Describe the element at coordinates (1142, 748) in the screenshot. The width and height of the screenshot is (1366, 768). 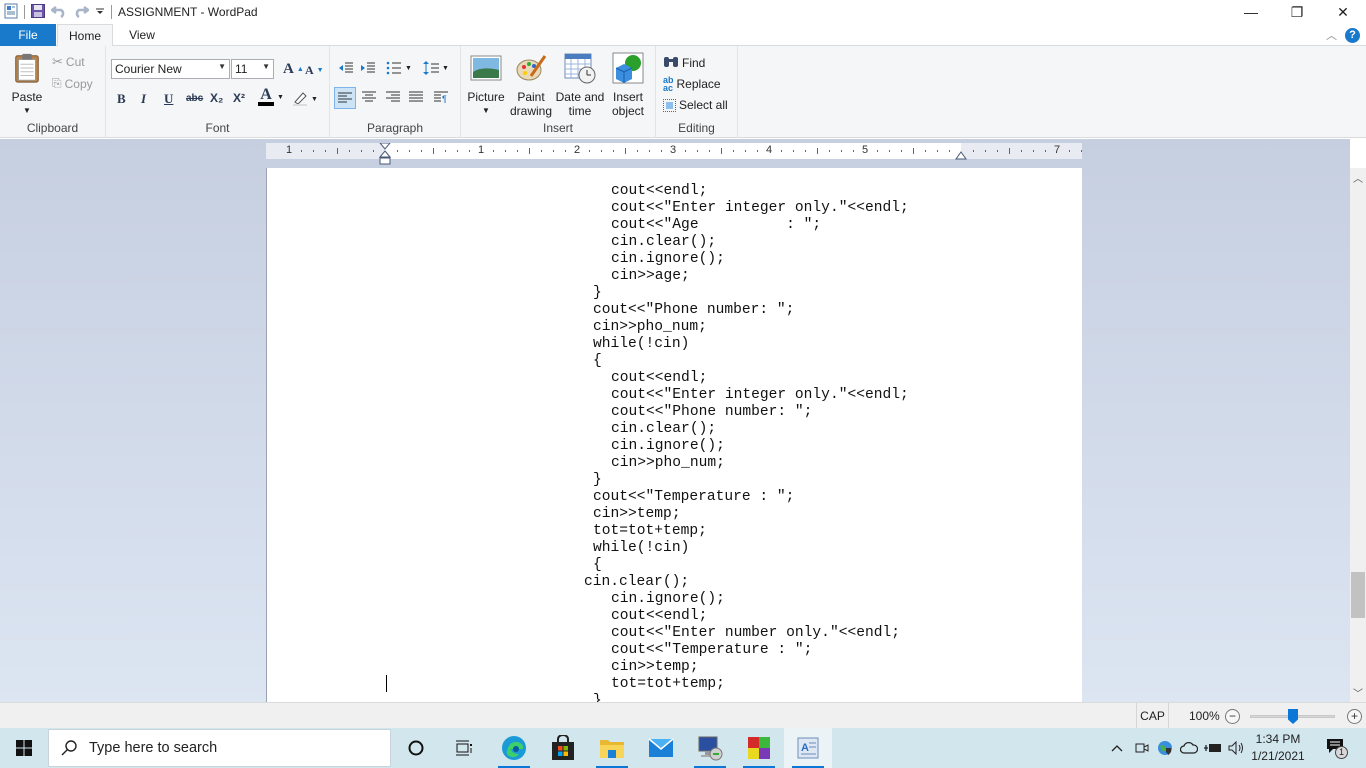
I see `meet-now-tray-button` at that location.